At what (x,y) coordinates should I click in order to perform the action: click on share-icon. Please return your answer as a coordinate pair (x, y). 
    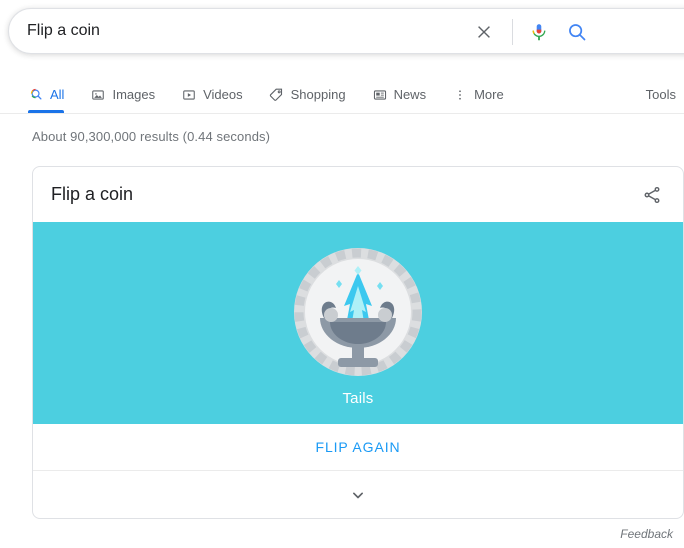
    Looking at the image, I should click on (652, 194).